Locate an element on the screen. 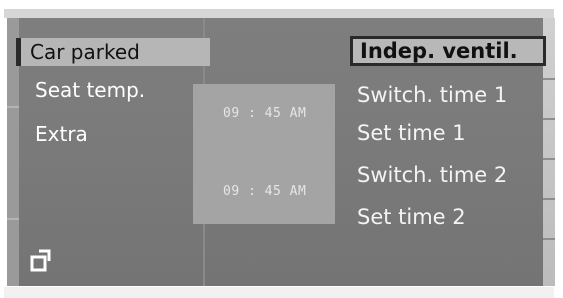 This screenshot has height=298, width=563. option-indep-ventil: Indep. ventil. is located at coordinates (448, 51).